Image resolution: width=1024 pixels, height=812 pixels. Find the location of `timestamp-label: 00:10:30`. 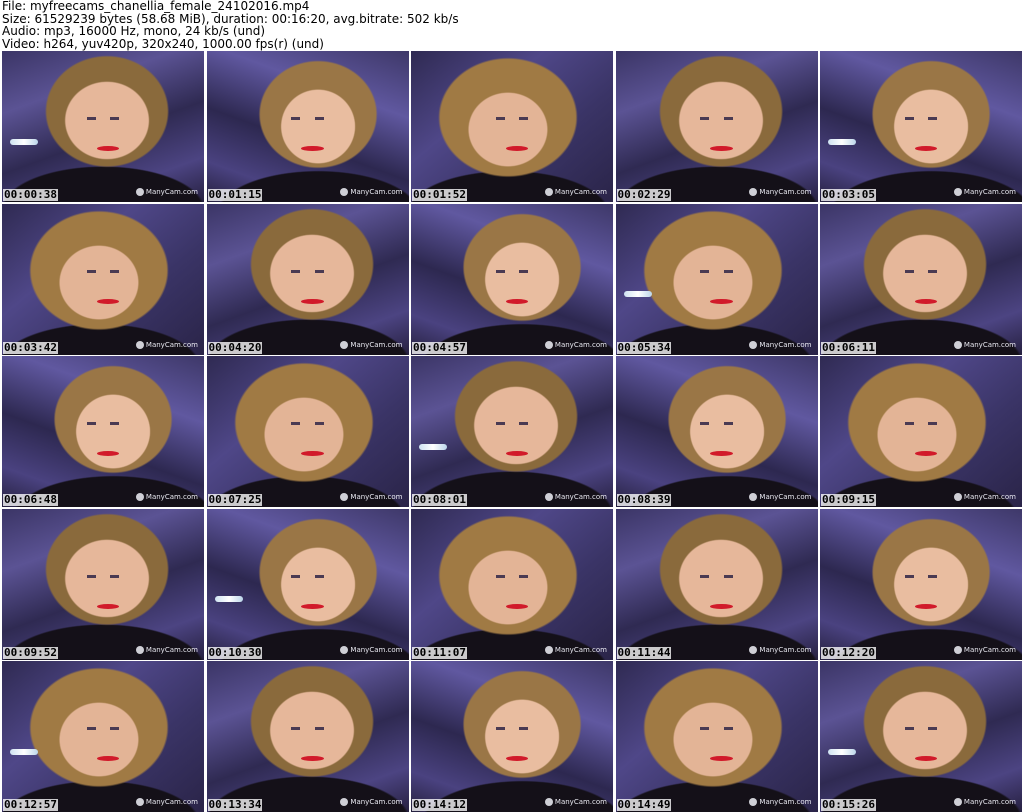

timestamp-label: 00:10:30 is located at coordinates (235, 652).